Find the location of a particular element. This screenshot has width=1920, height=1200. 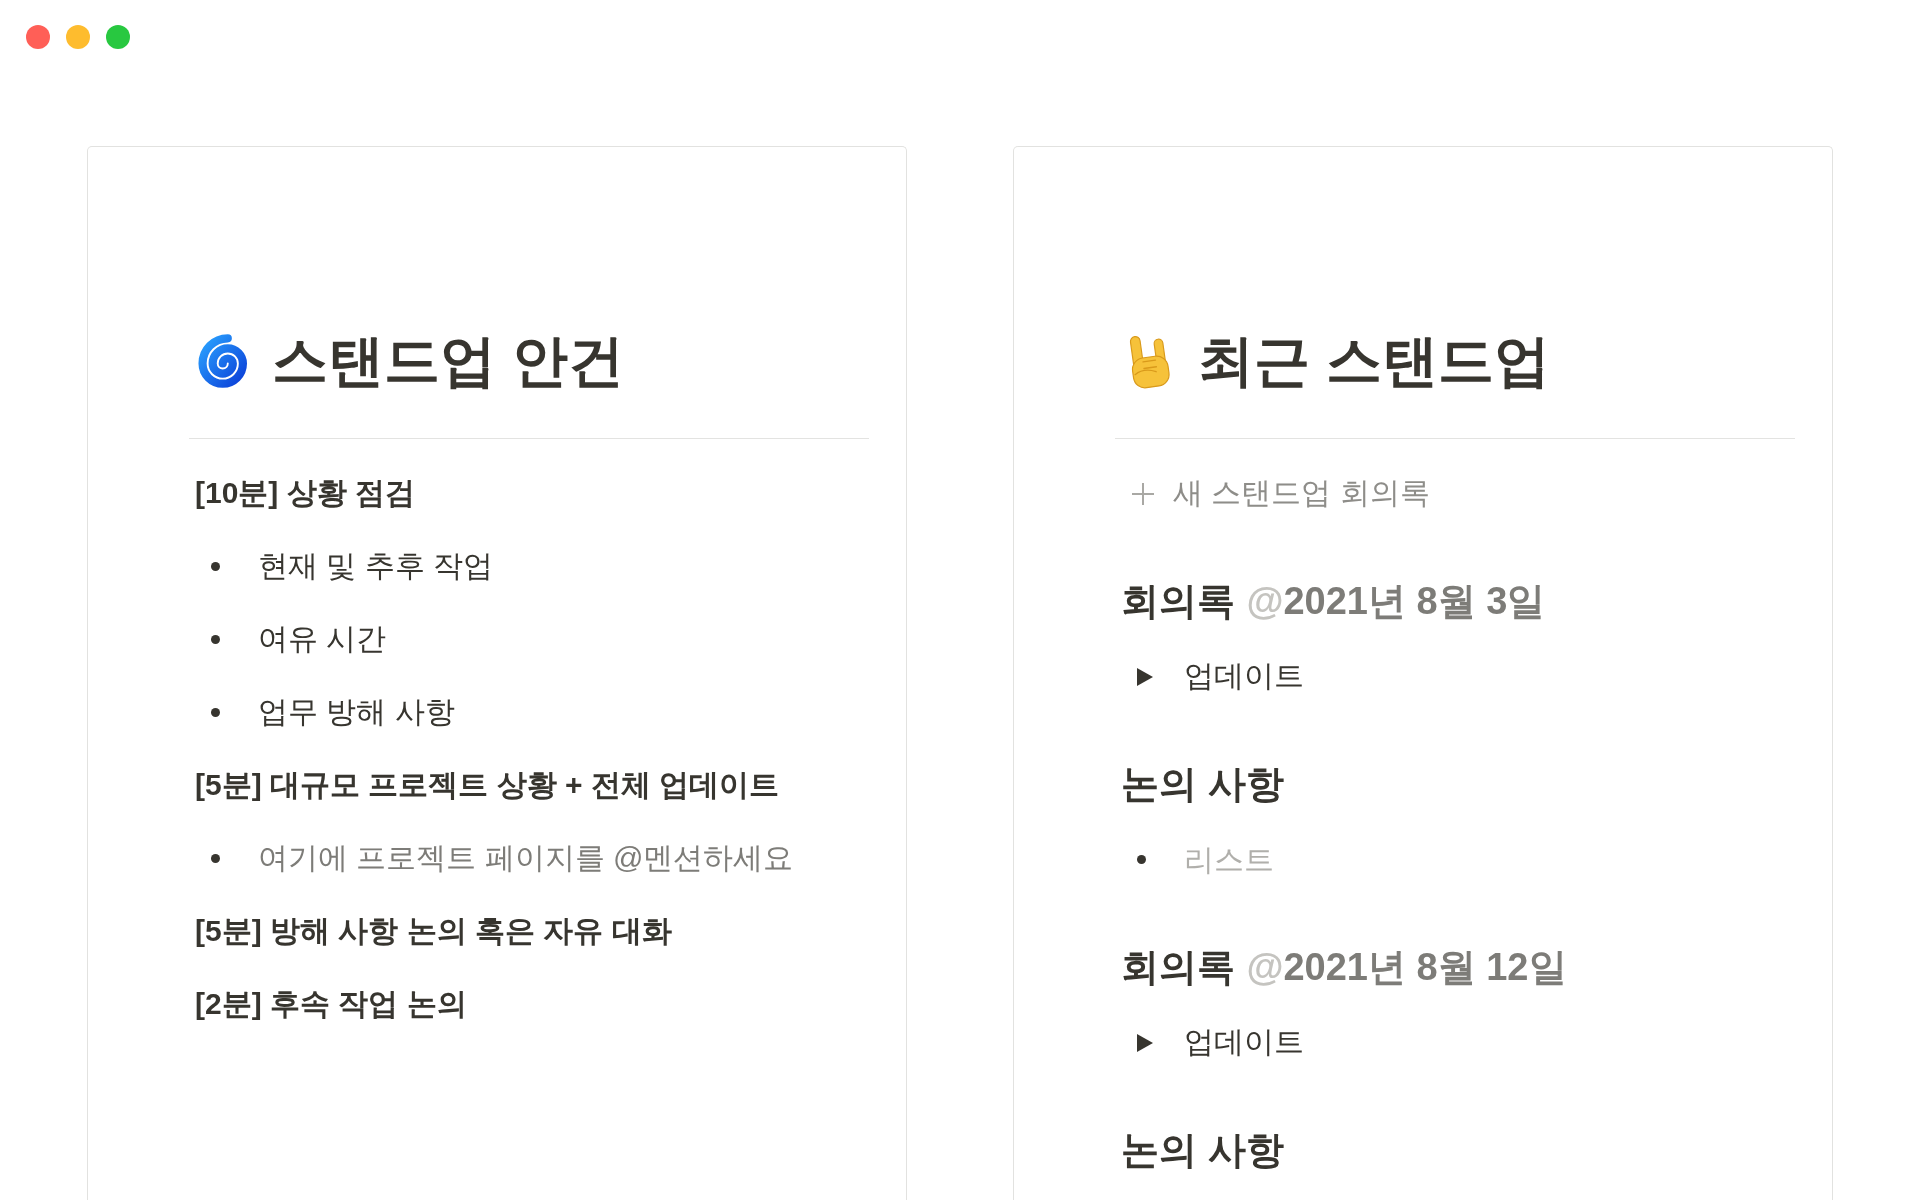

page-title: 최근 스탠드업 is located at coordinates (1374, 361).